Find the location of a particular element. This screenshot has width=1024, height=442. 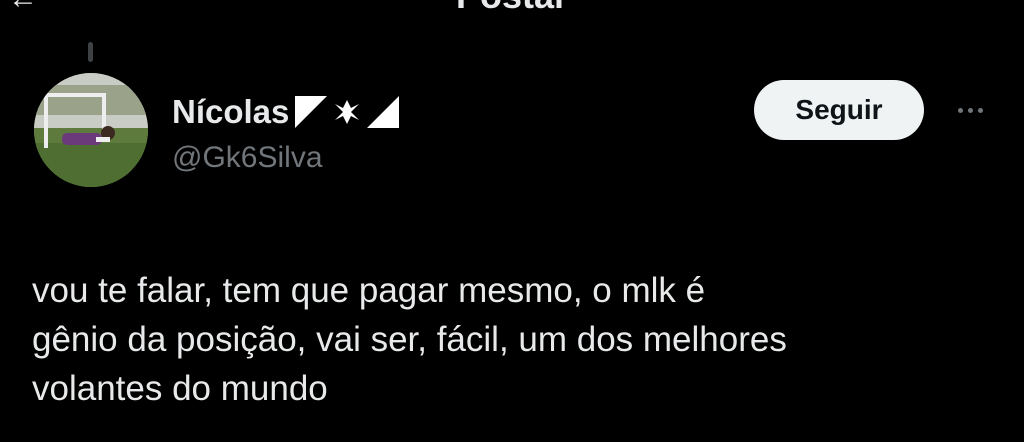

more-options-icon is located at coordinates (970, 110).